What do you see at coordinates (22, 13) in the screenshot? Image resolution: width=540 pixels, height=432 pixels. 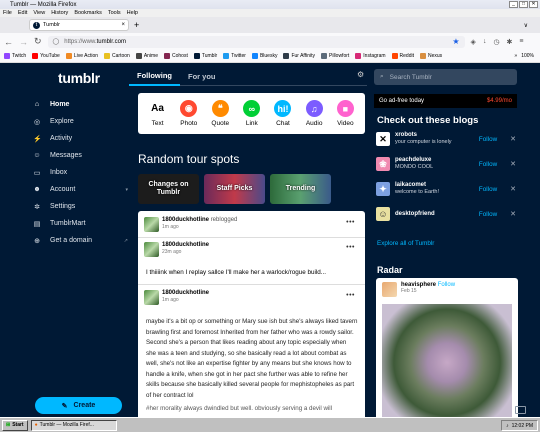 I see `menu-edit: Edit` at bounding box center [22, 13].